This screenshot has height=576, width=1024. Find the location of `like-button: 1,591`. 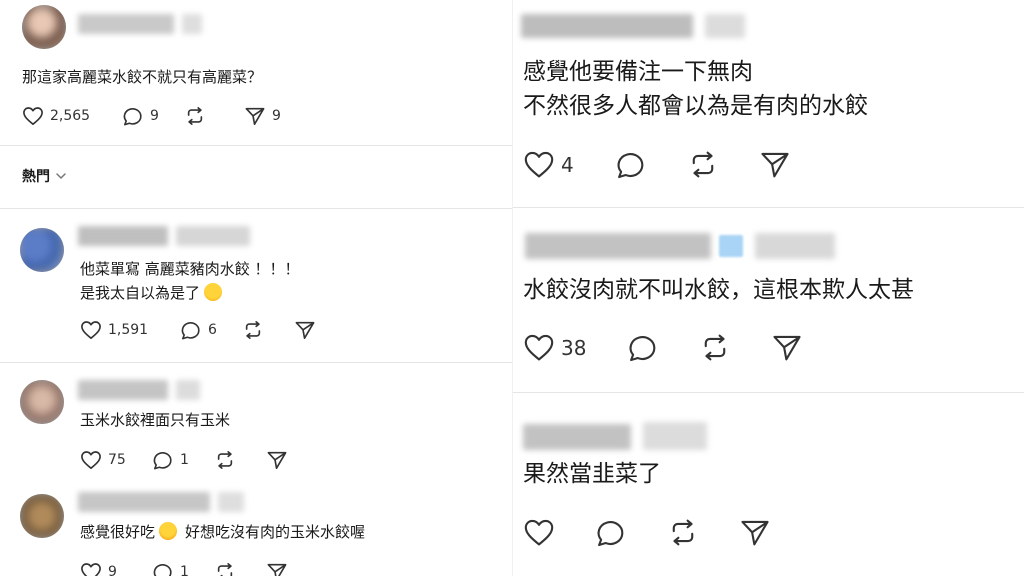

like-button: 1,591 is located at coordinates (130, 330).